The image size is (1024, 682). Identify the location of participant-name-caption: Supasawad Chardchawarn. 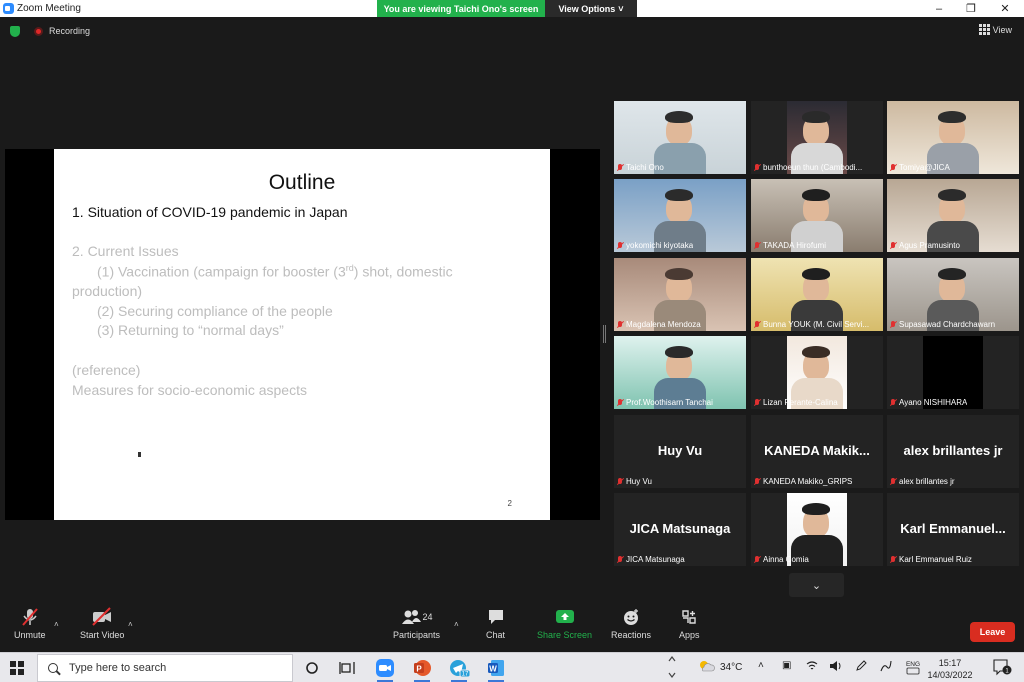
(942, 324).